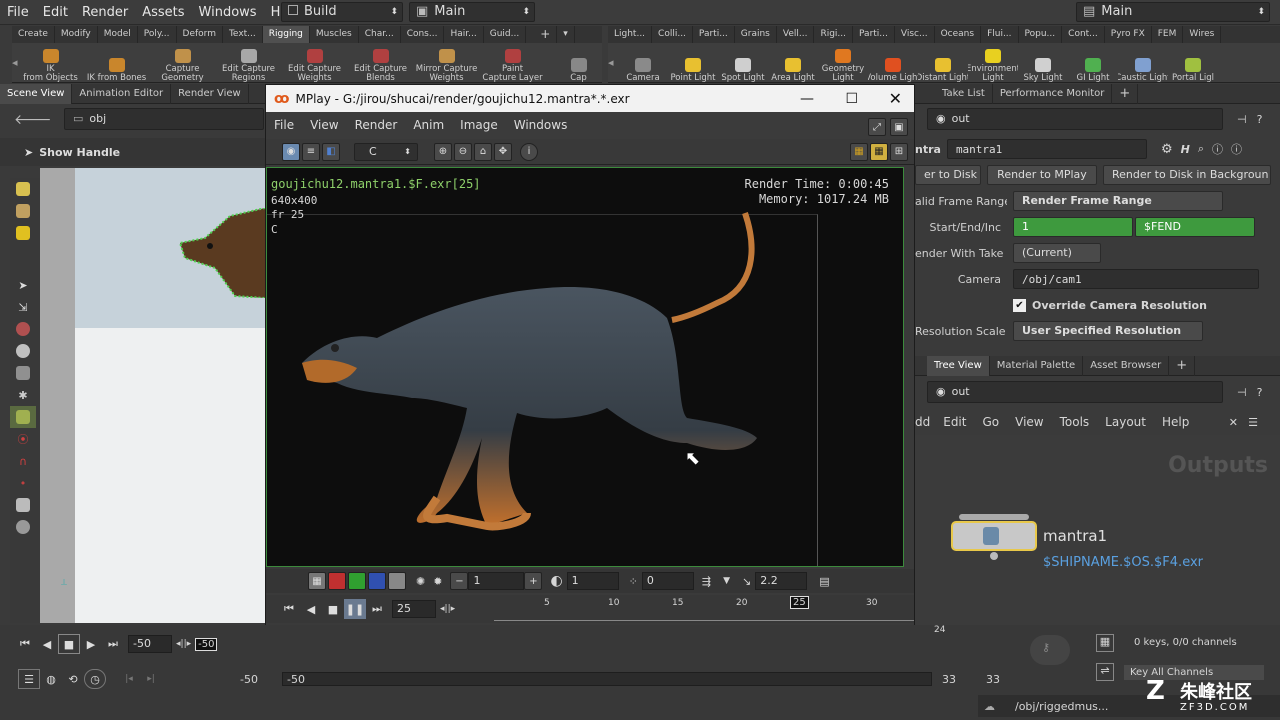  Describe the element at coordinates (79, 152) in the screenshot. I see `show-handle-label: Show Handle` at that location.